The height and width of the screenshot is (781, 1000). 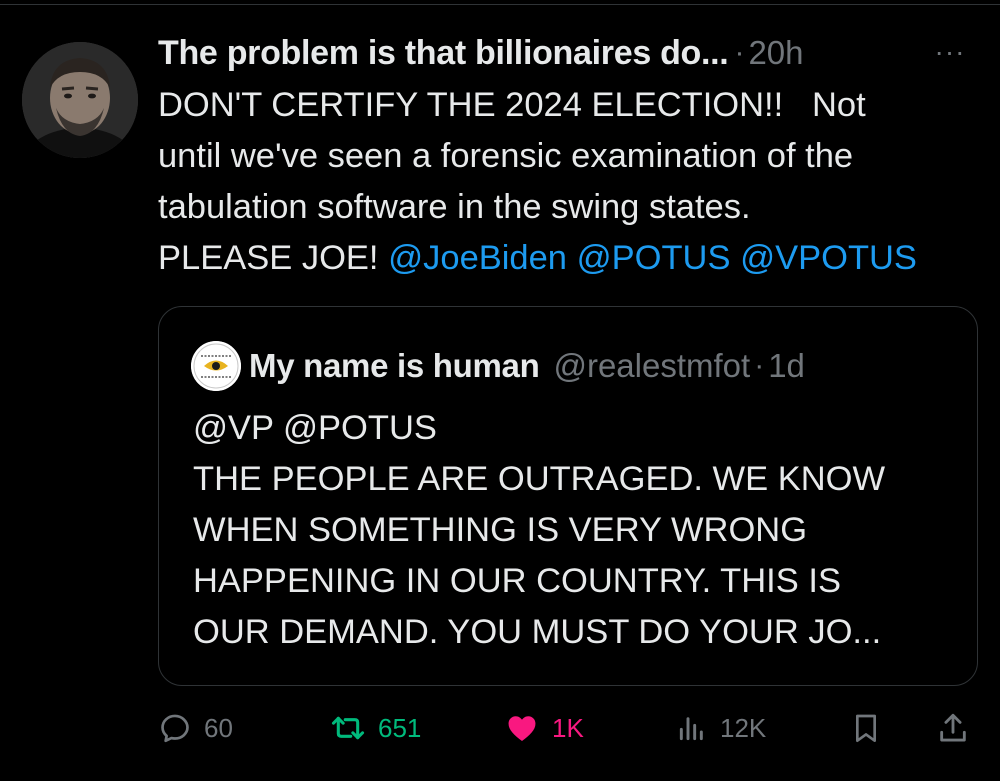 I want to click on repost-icon, so click(x=348, y=728).